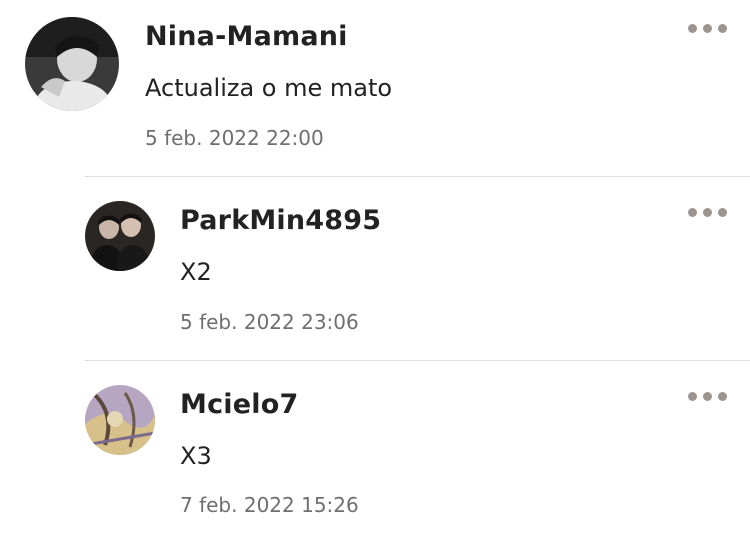  I want to click on user-avatar-illustration-icon, so click(120, 420).